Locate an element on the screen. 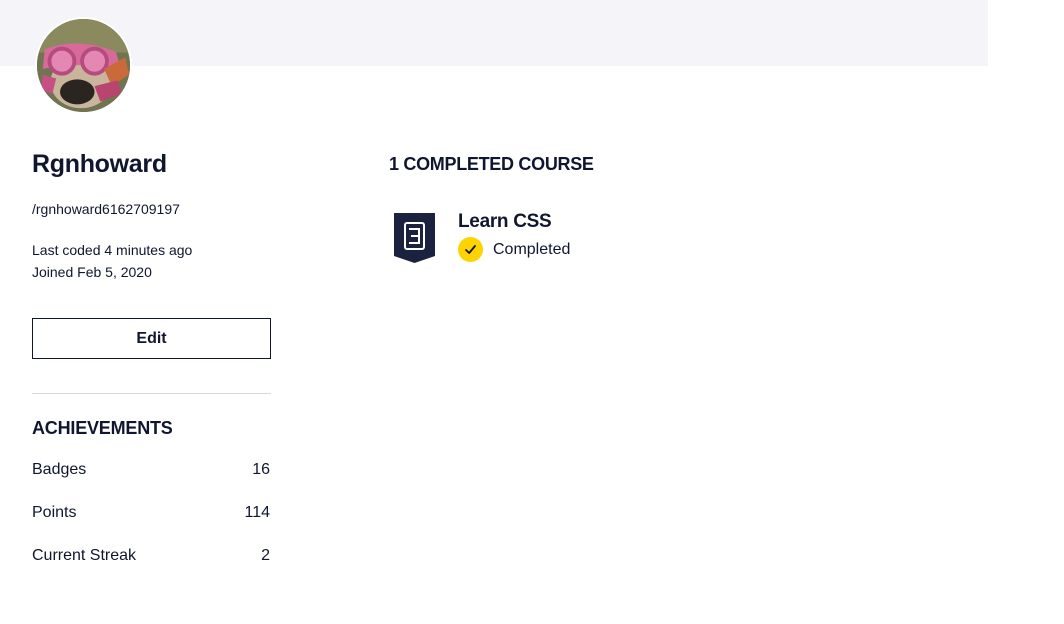  css-shield-icon is located at coordinates (414, 238).